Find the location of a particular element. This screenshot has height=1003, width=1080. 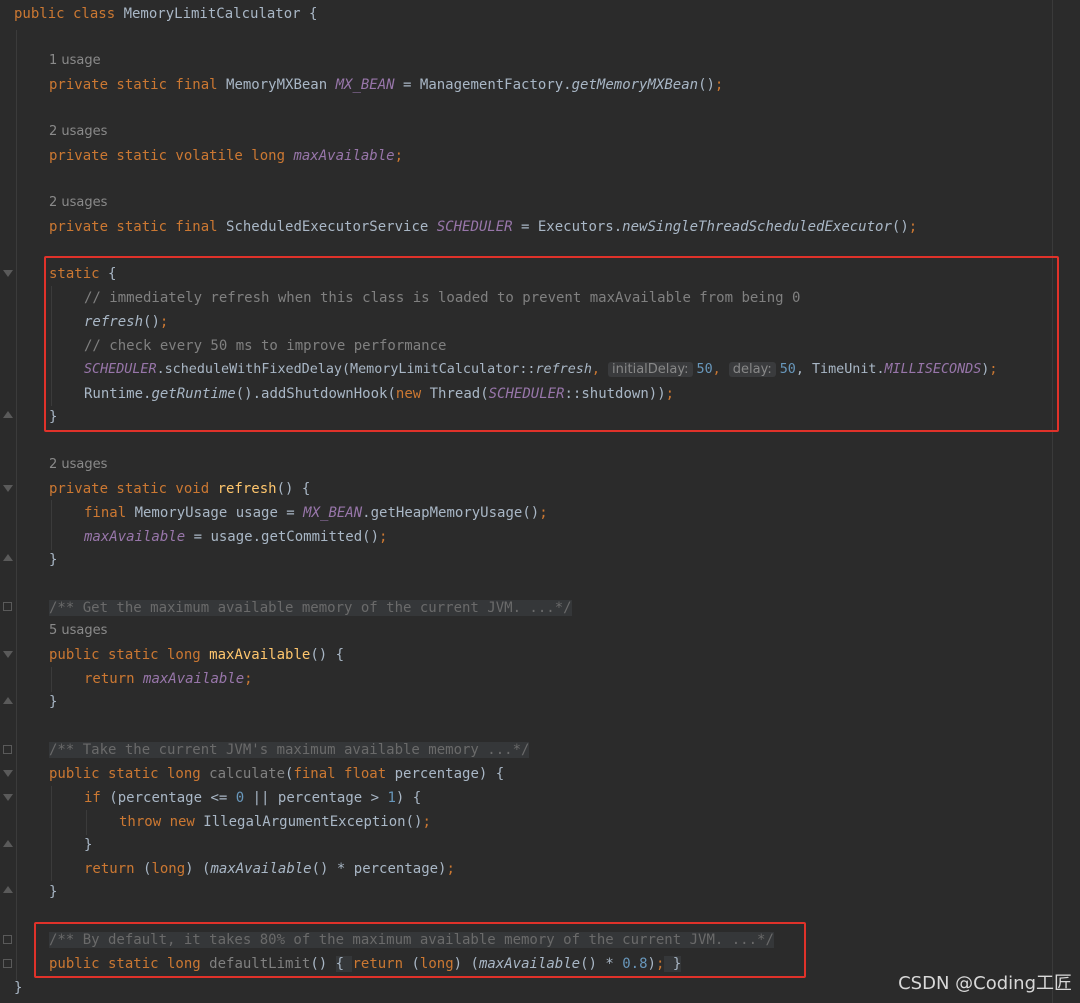

usage-hint: 5 usages is located at coordinates (78, 631).